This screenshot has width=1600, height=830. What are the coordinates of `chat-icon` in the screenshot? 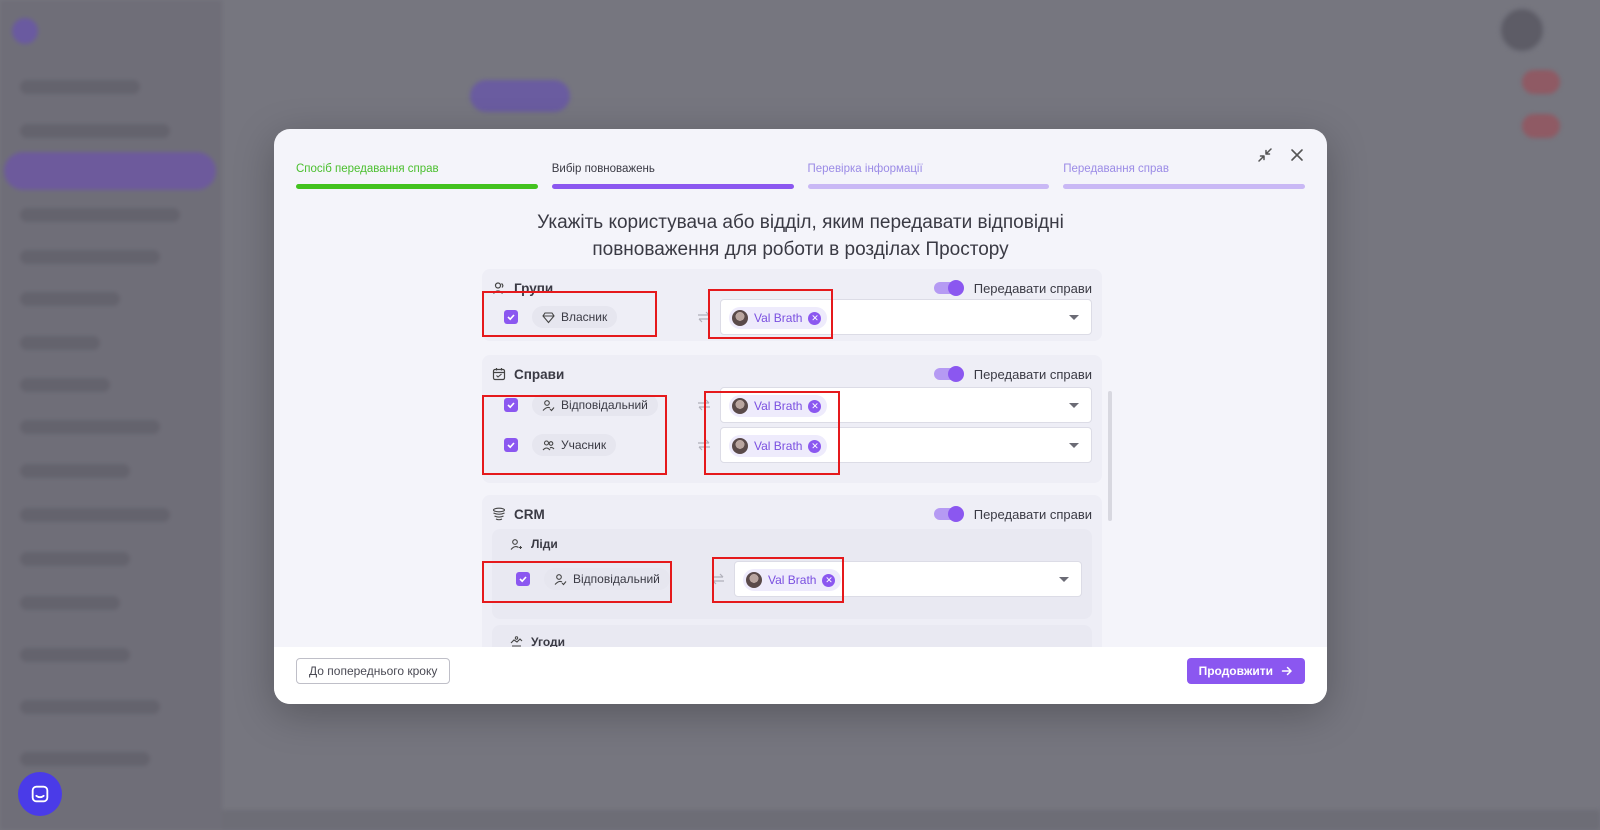 It's located at (40, 794).